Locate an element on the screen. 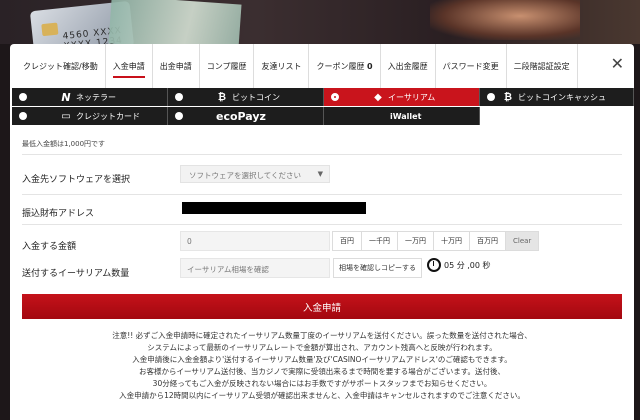  tab-credit-transfer: クレジット確認/移動 is located at coordinates (61, 66).